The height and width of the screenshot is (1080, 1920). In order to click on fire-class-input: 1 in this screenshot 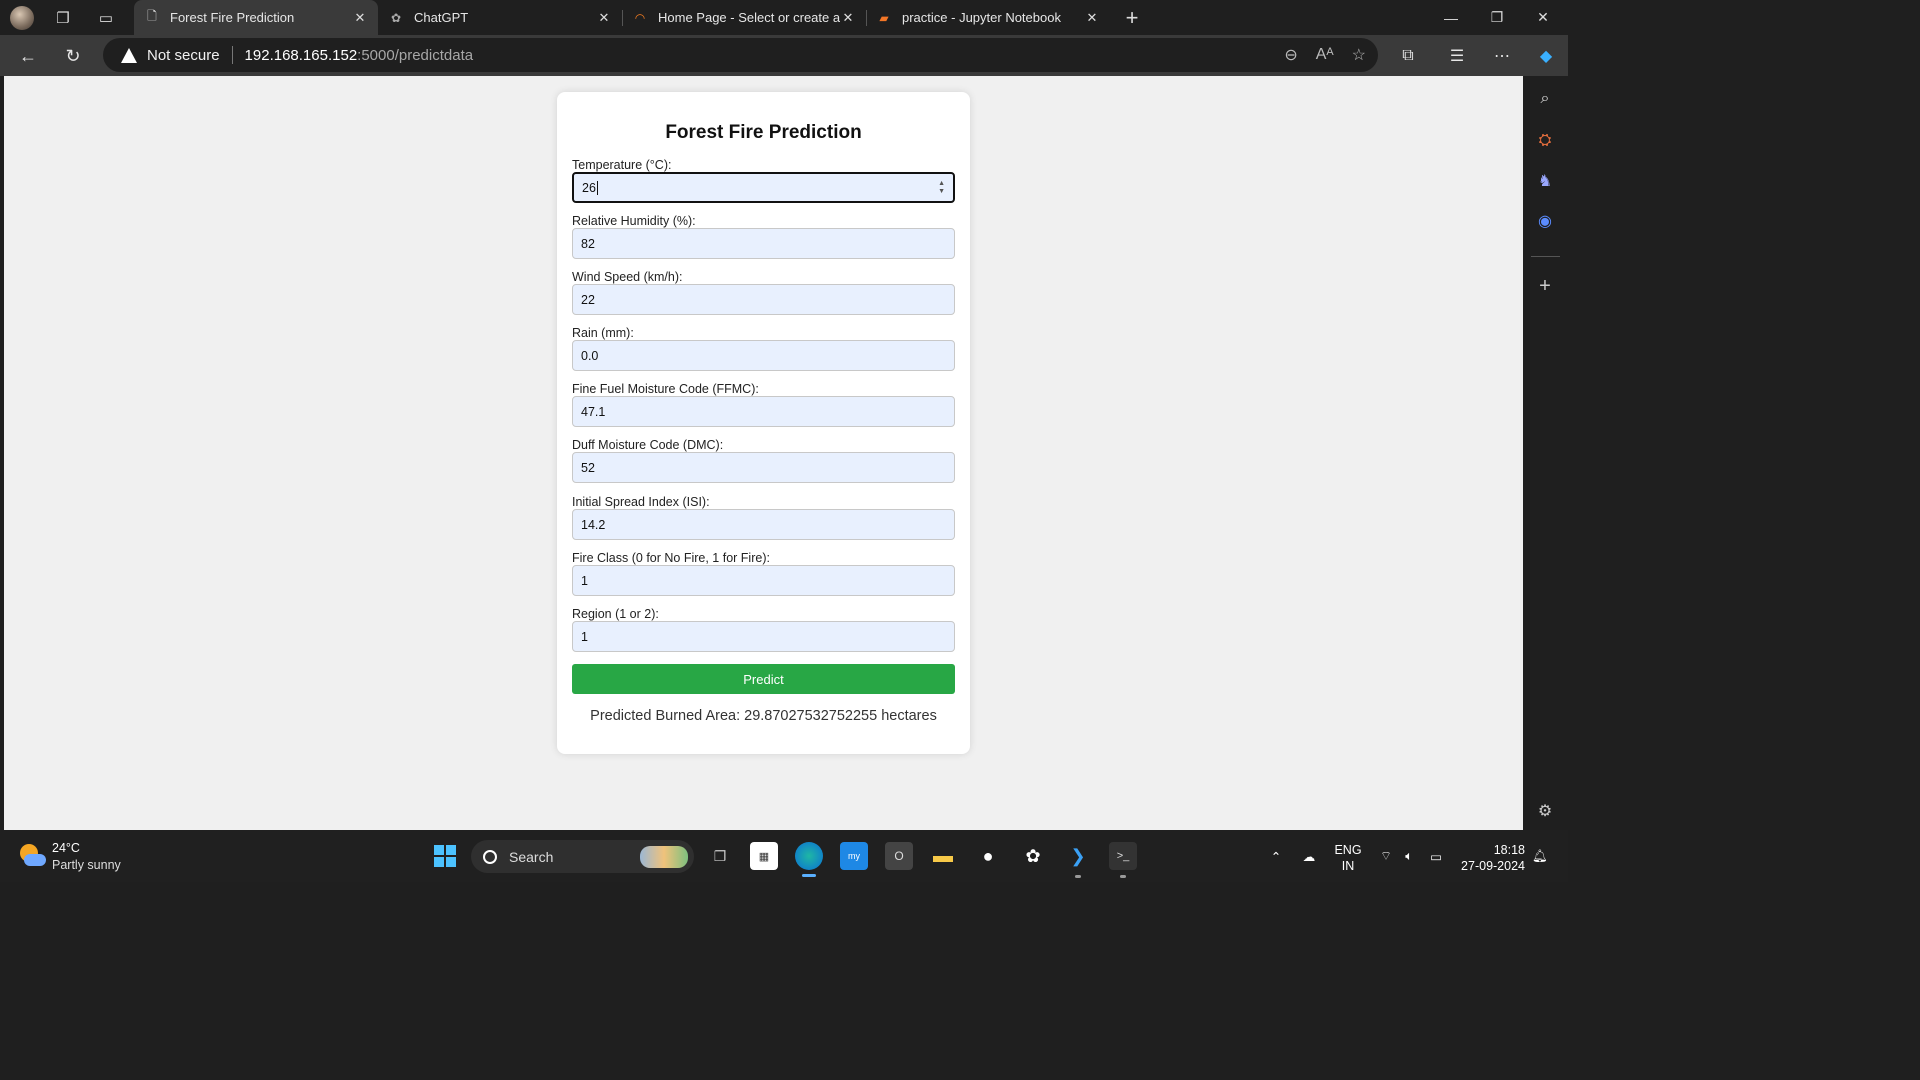, I will do `click(763, 580)`.